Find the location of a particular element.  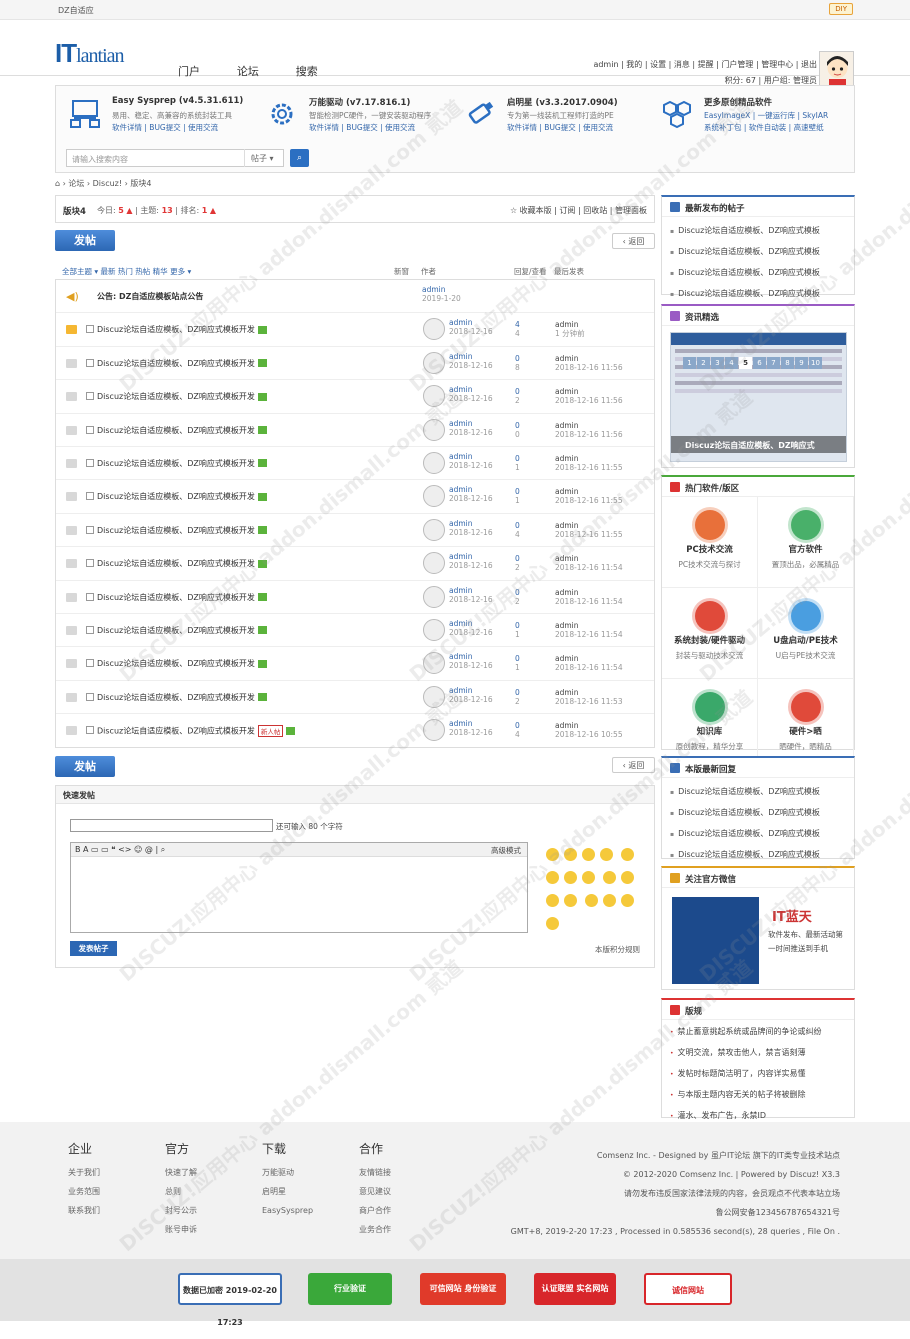

promo-links: 系统补丁包 | 软件自动装 | 高速壁纸 is located at coordinates (764, 127).